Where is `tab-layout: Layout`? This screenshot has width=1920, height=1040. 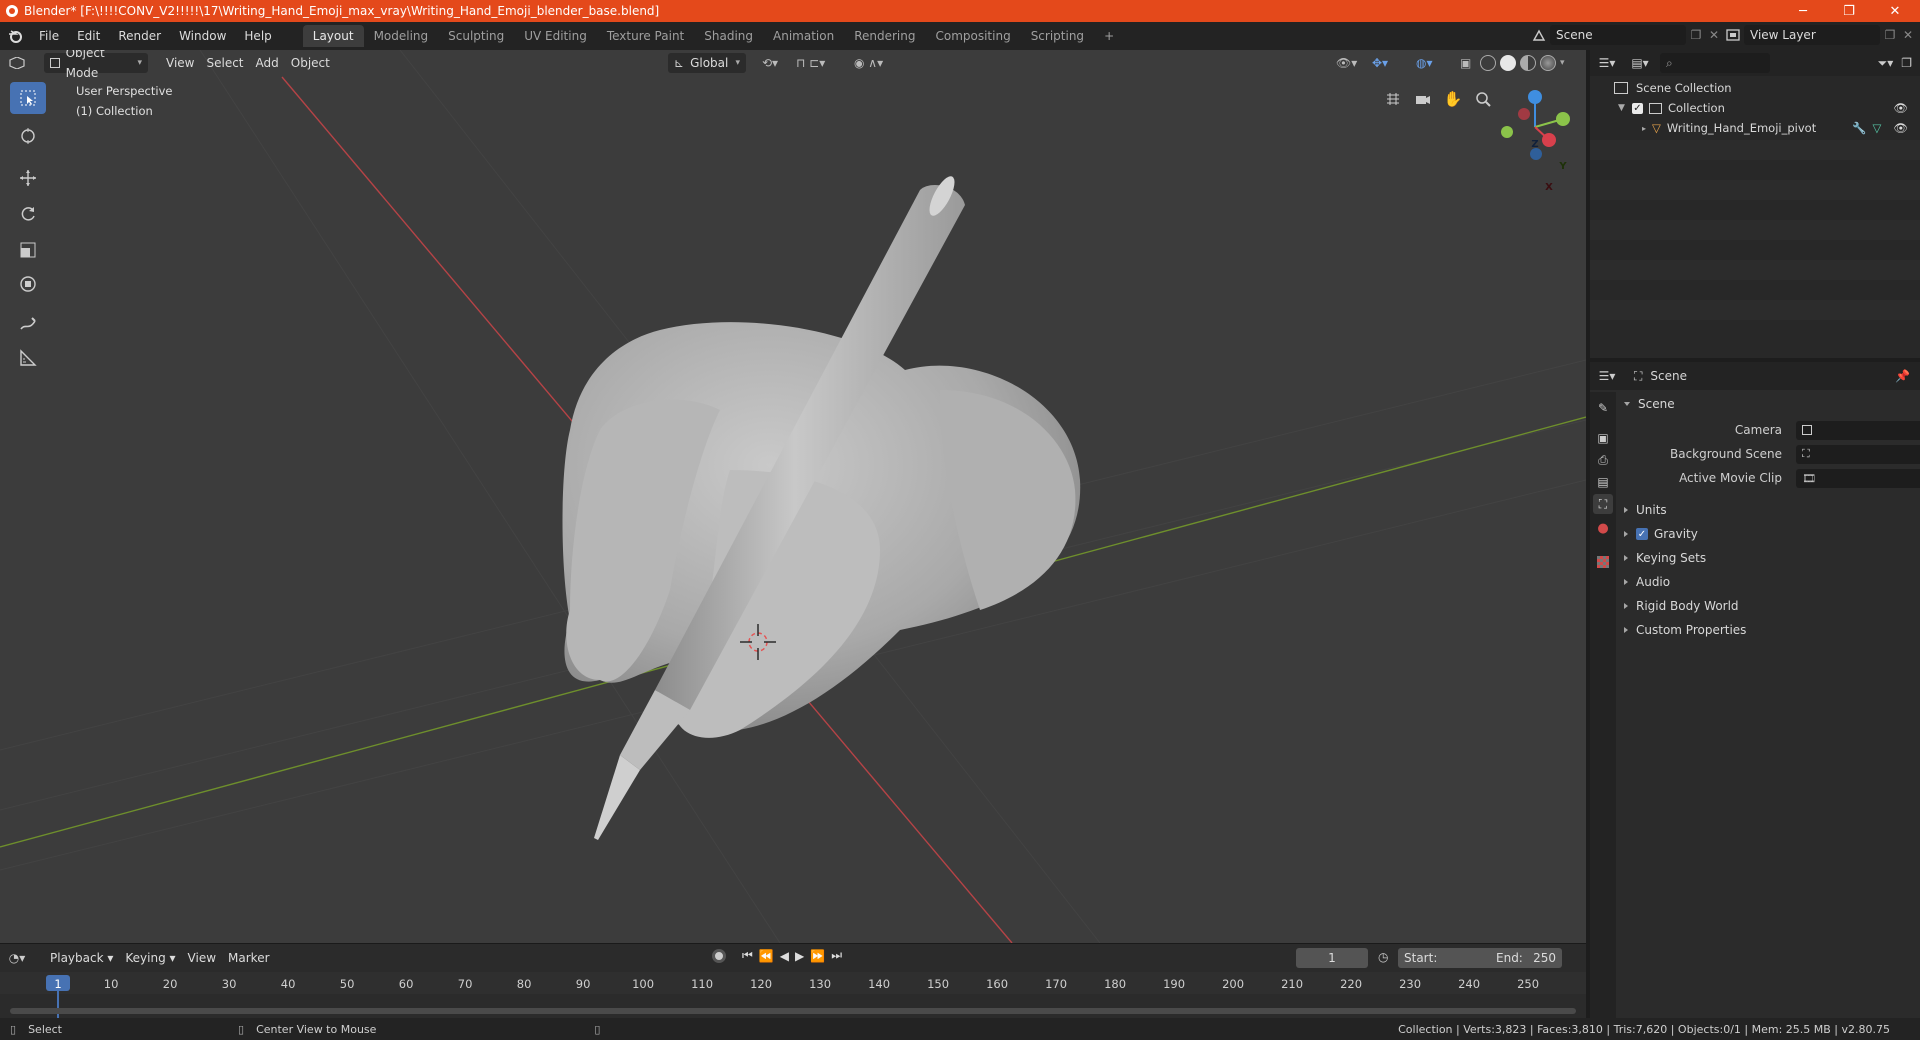 tab-layout: Layout is located at coordinates (333, 36).